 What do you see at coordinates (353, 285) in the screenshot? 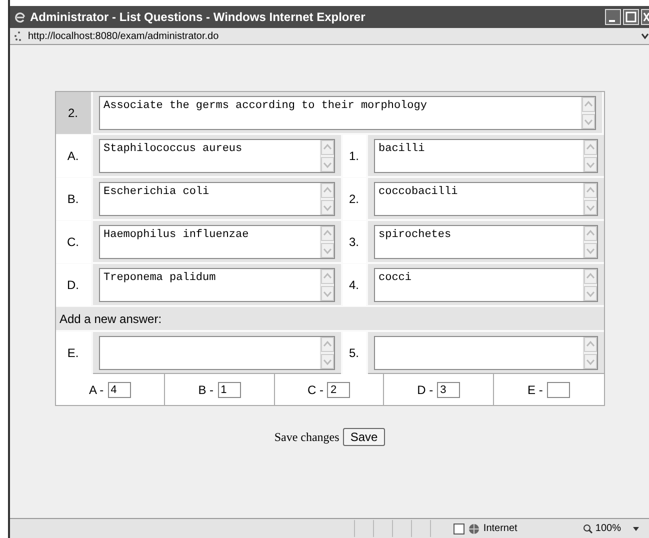
I see `match-number: 4.` at bounding box center [353, 285].